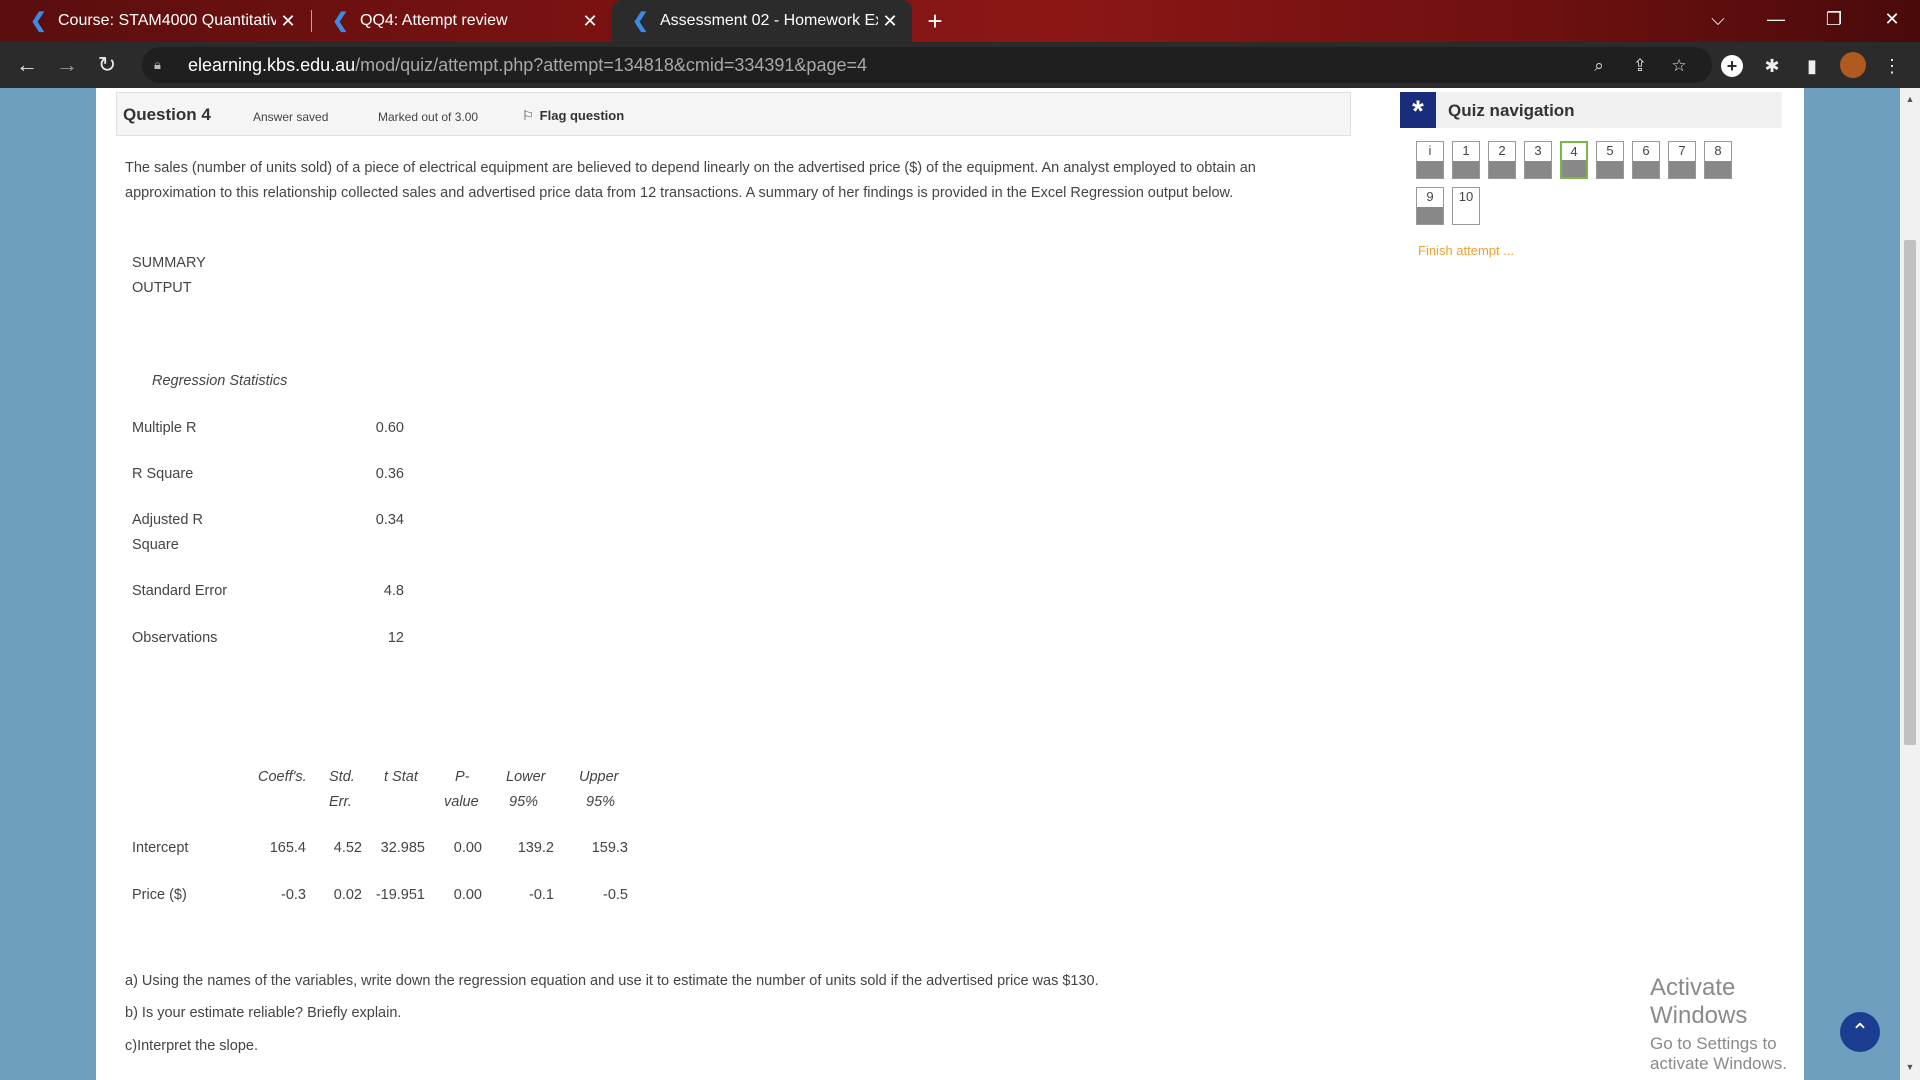  Describe the element at coordinates (167, 520) in the screenshot. I see `stat-label: Adjusted R` at that location.